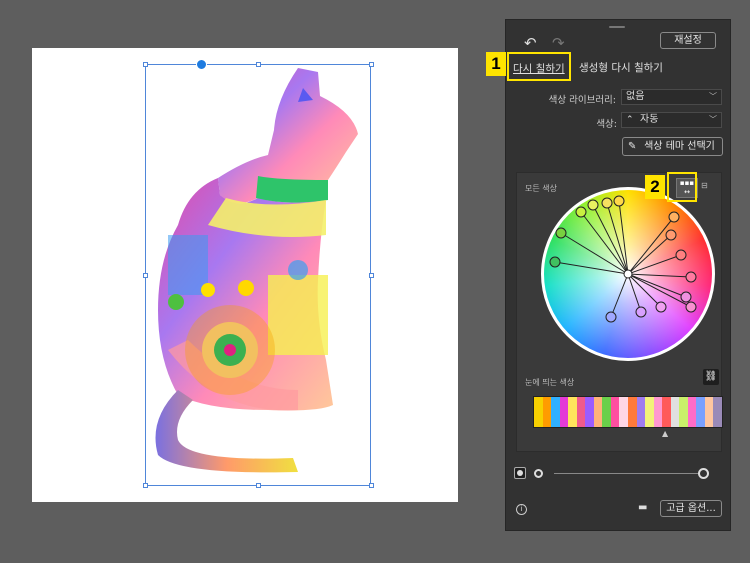 The image size is (750, 563). What do you see at coordinates (606, 124) in the screenshot?
I see `colors-label: 색상:` at bounding box center [606, 124].